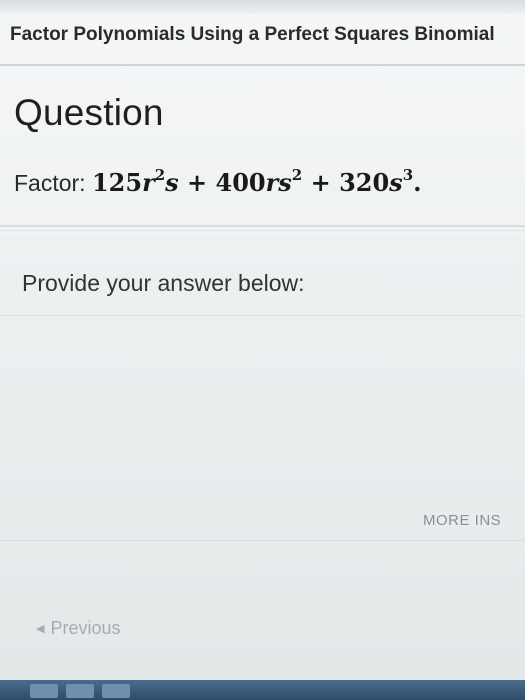 Image resolution: width=525 pixels, height=700 pixels. I want to click on term2-variable-s: s, so click(285, 182).